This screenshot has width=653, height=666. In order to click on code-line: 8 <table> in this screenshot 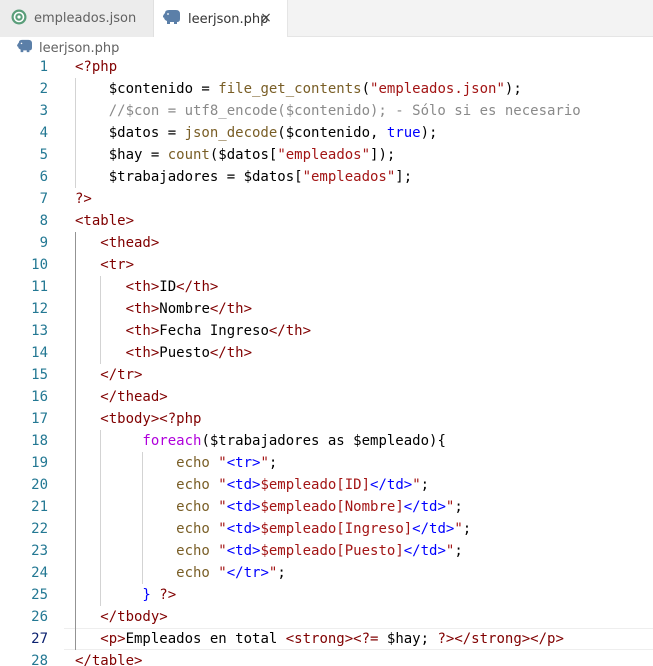, I will do `click(326, 221)`.